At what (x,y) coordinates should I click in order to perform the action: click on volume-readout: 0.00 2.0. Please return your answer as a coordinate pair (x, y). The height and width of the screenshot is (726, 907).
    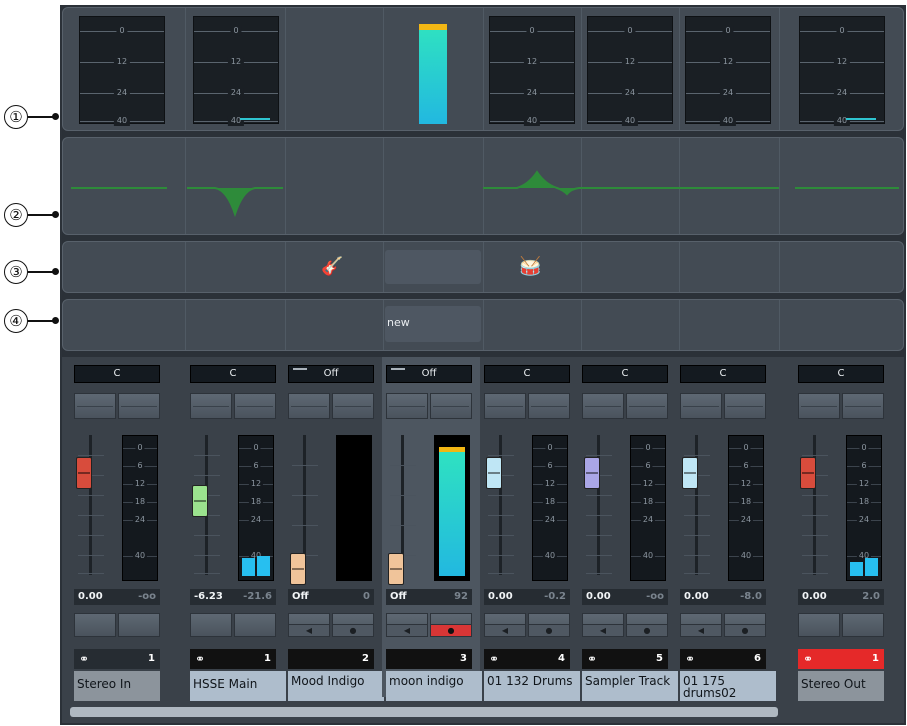
    Looking at the image, I should click on (841, 597).